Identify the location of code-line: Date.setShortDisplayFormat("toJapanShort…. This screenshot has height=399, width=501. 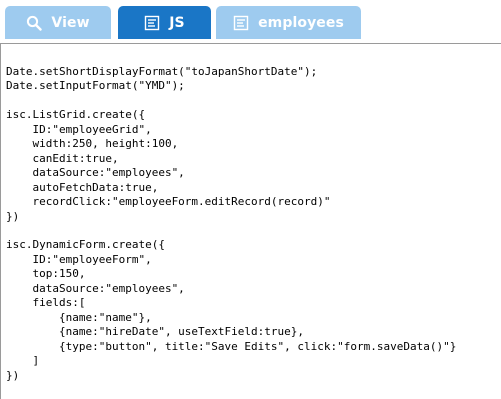
(162, 71).